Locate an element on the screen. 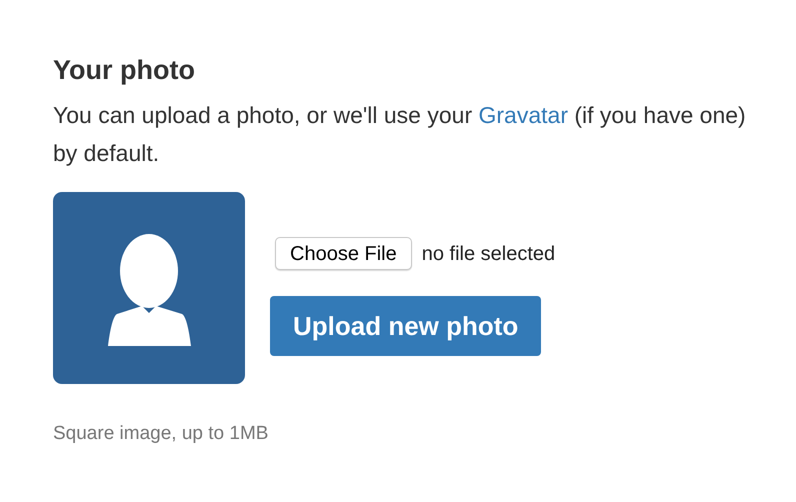  hint-text: Square image, up to 1MB is located at coordinates (161, 434).